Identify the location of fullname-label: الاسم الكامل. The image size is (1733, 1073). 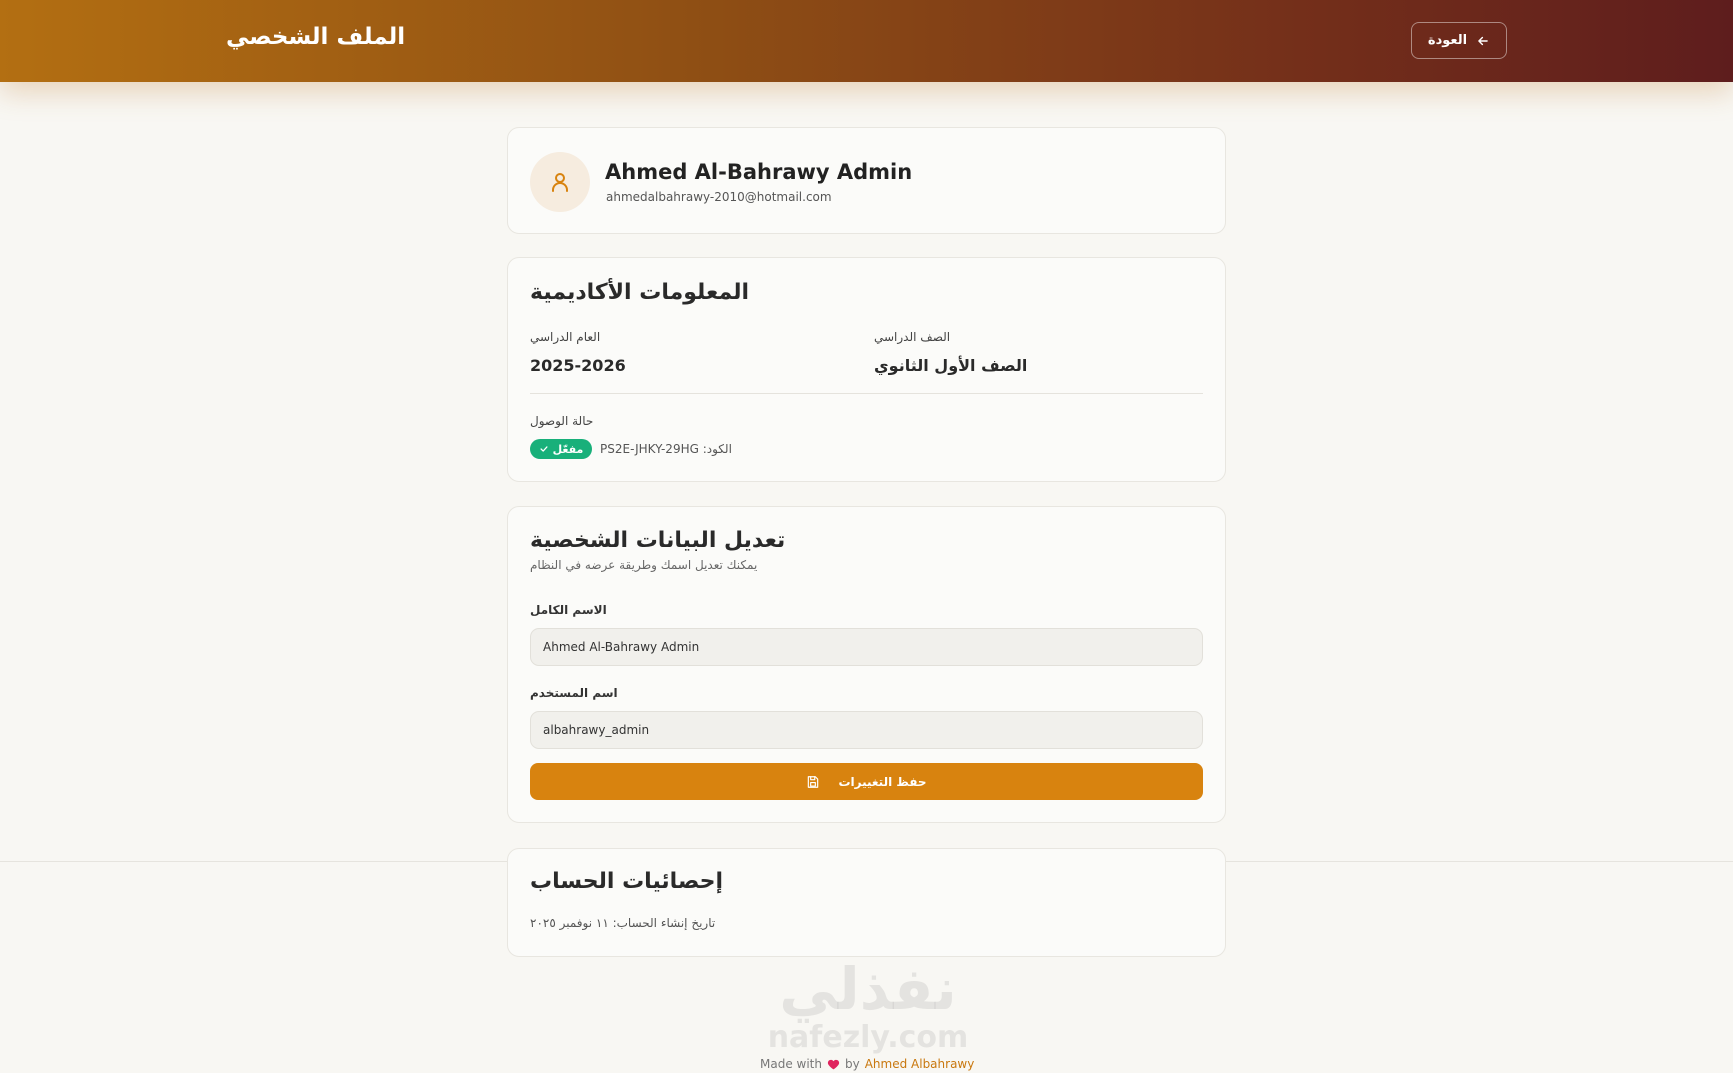
(568, 610).